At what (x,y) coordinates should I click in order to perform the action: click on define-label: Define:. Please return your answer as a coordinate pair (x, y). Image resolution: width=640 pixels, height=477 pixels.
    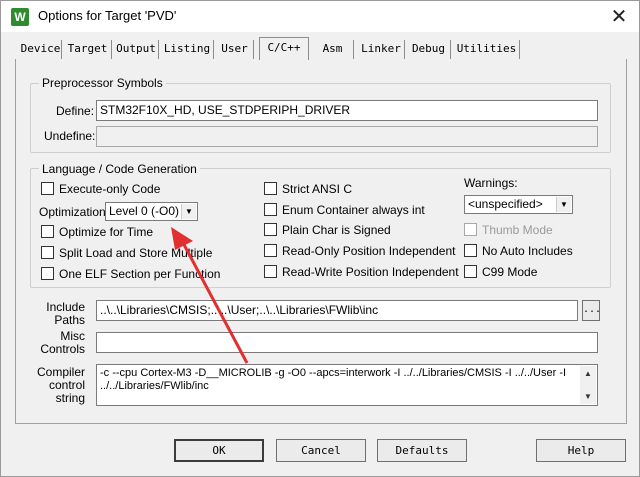
    Looking at the image, I should click on (75, 111).